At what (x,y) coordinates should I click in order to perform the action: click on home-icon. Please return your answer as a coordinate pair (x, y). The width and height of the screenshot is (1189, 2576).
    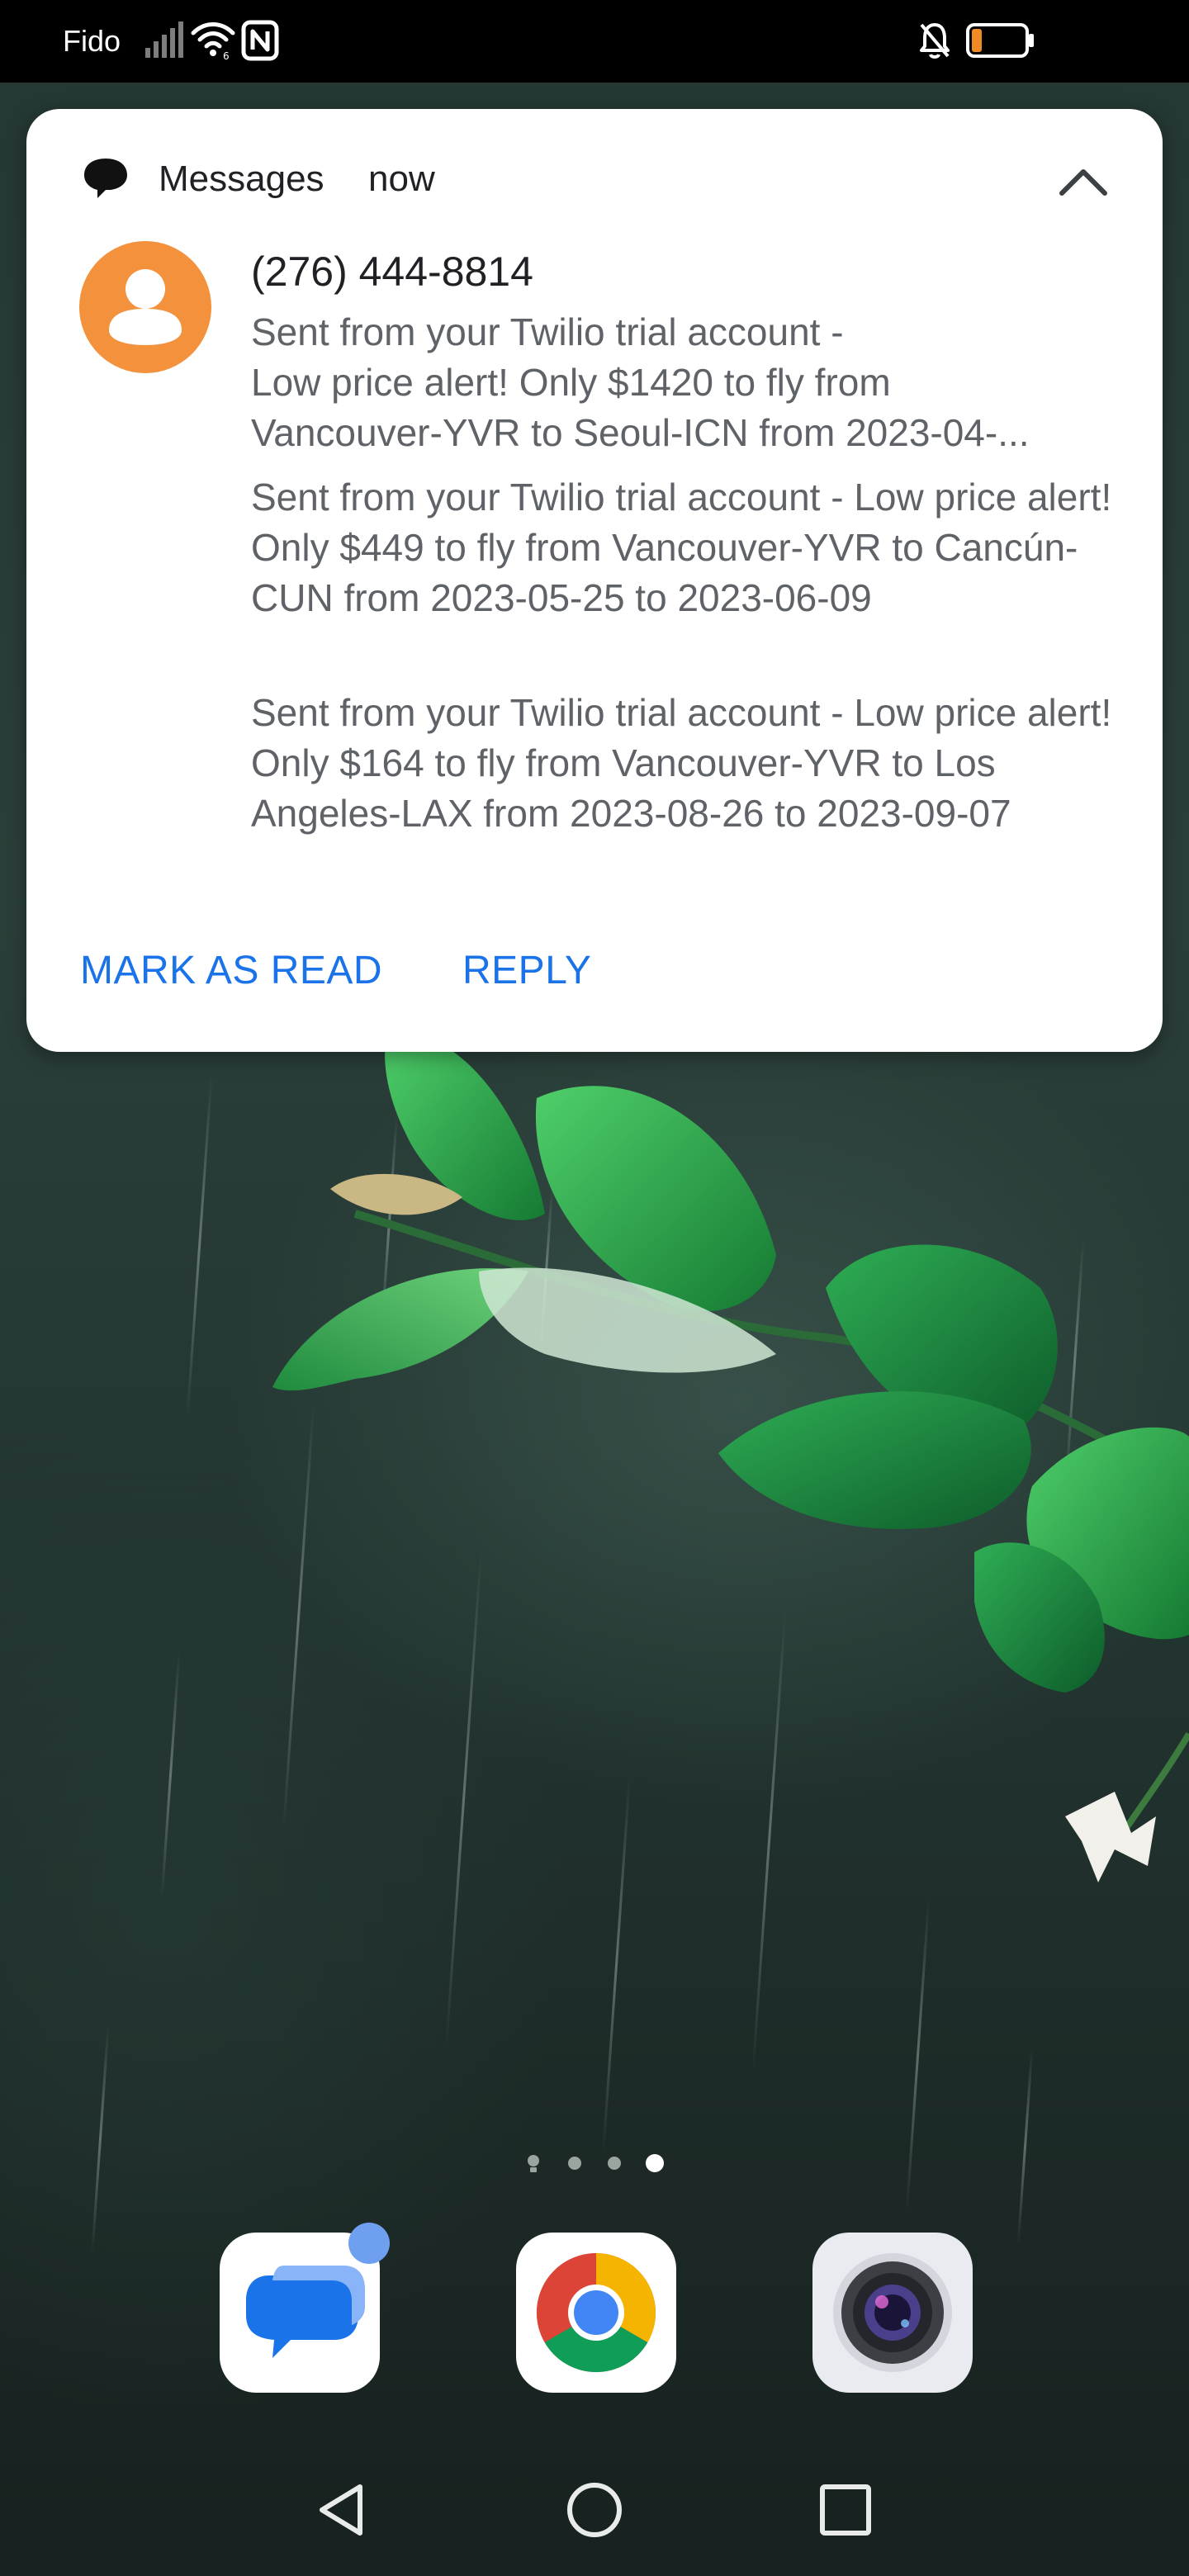
    Looking at the image, I should click on (594, 2510).